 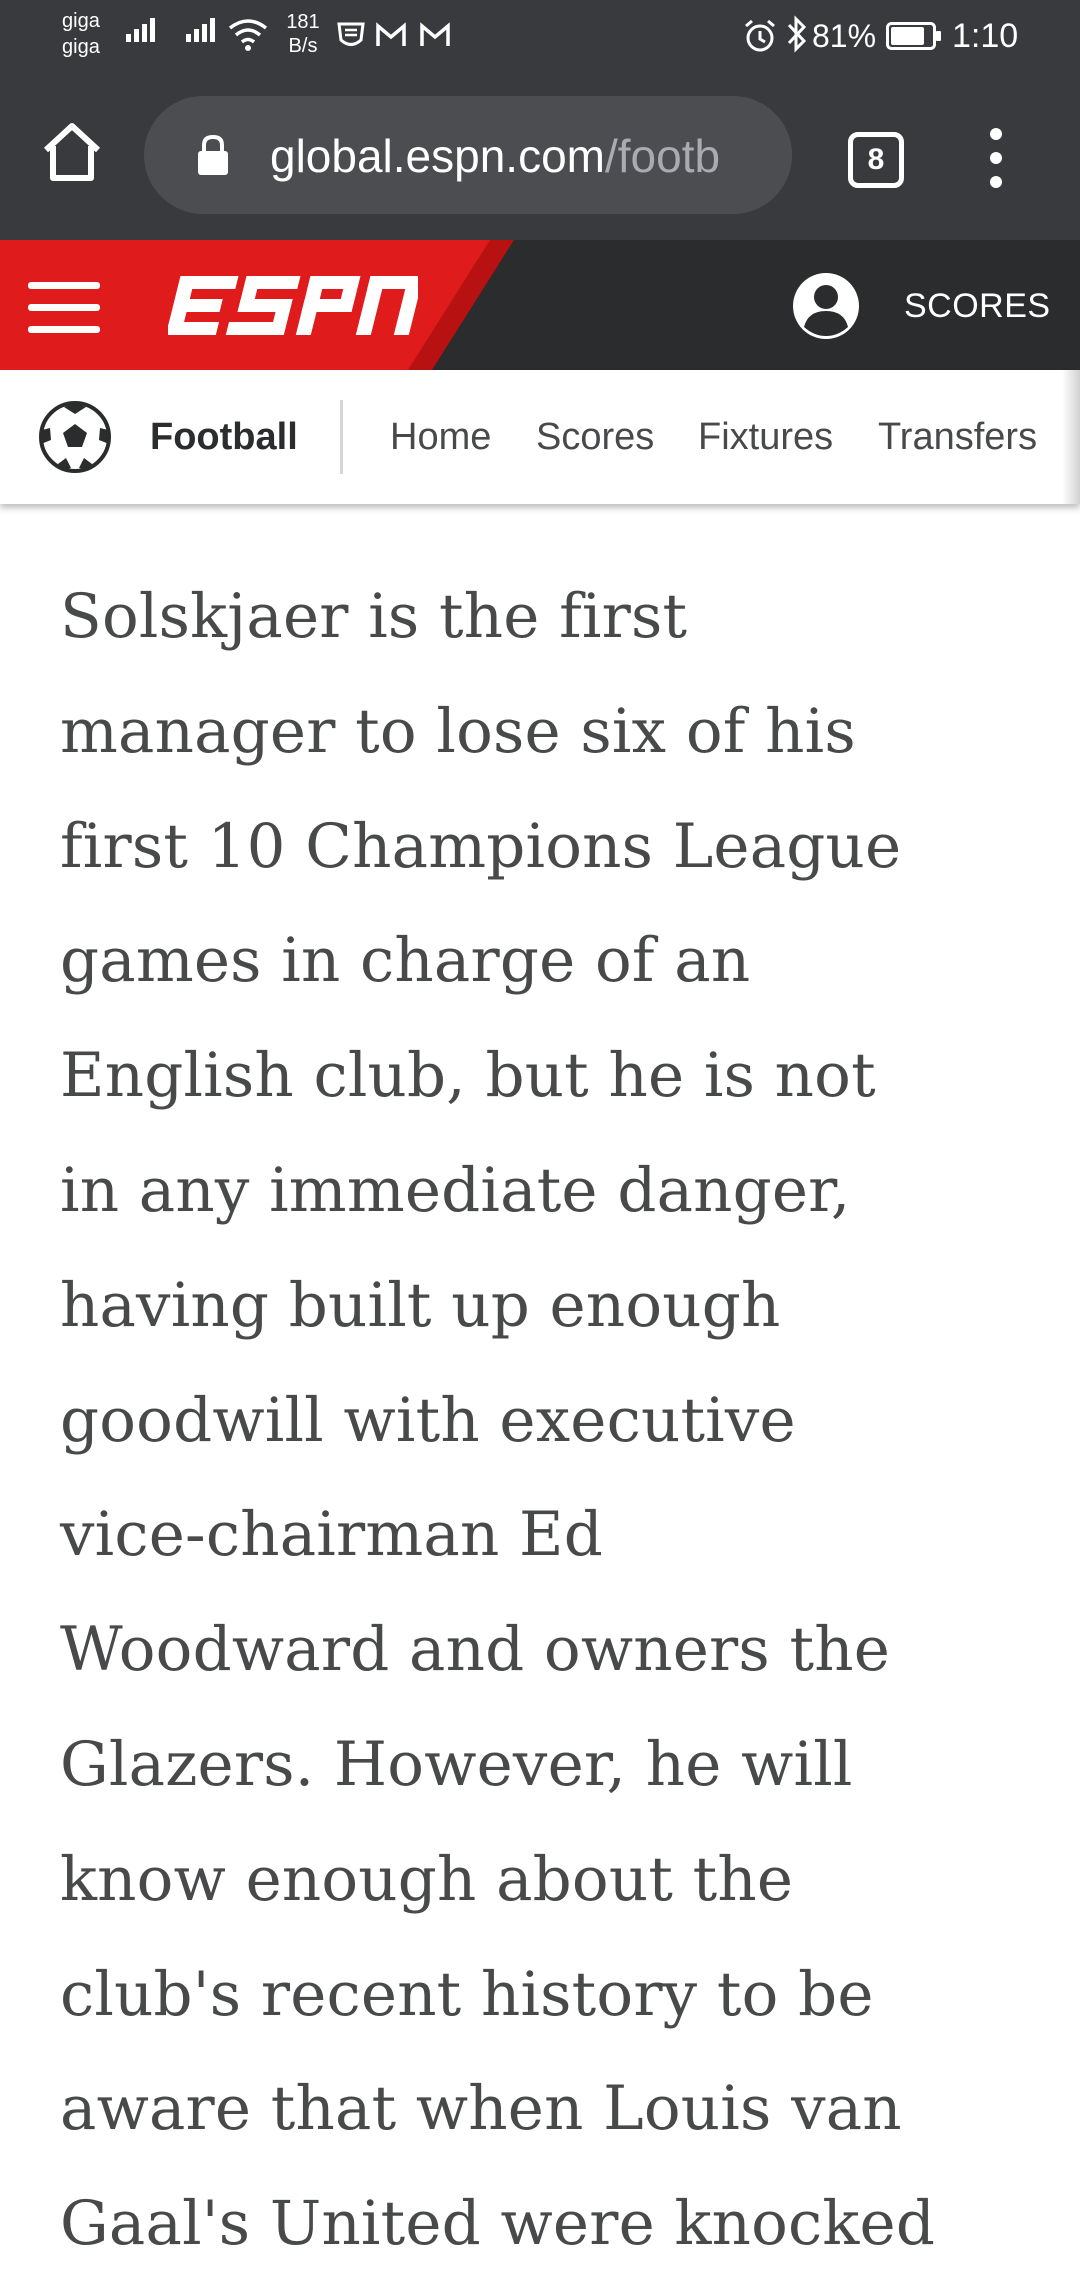 I want to click on alarm-icon, so click(x=760, y=35).